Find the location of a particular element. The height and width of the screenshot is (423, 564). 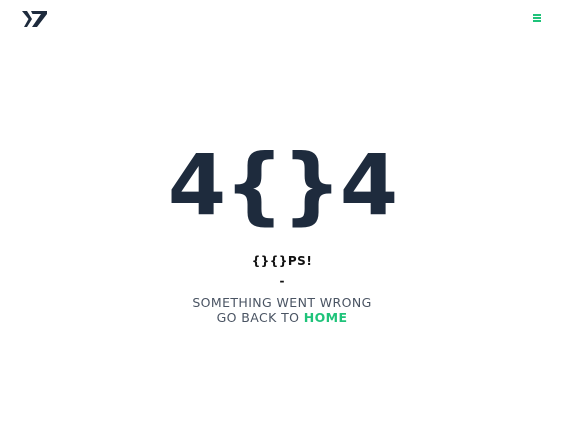

go-back-prefix: GO BACK TO is located at coordinates (258, 317).